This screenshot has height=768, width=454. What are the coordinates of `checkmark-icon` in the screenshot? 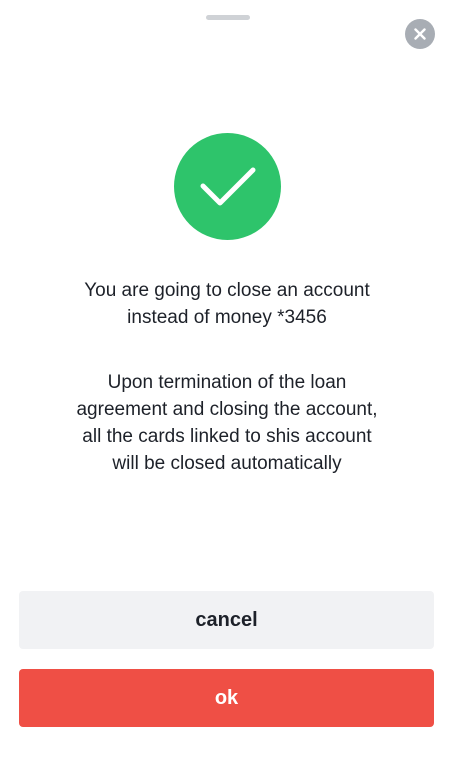 It's located at (227, 186).